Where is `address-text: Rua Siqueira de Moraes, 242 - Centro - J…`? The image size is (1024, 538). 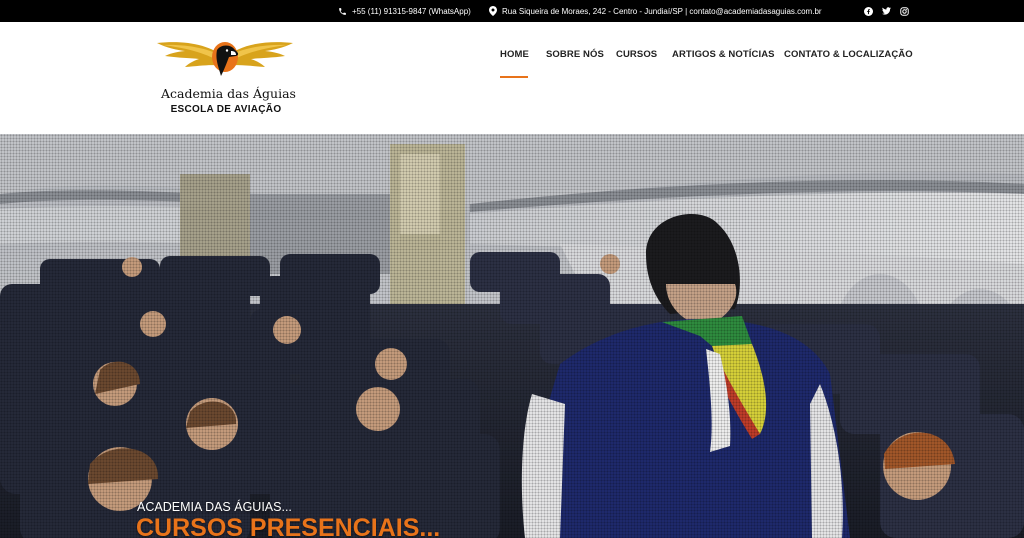 address-text: Rua Siqueira de Moraes, 242 - Centro - J… is located at coordinates (662, 11).